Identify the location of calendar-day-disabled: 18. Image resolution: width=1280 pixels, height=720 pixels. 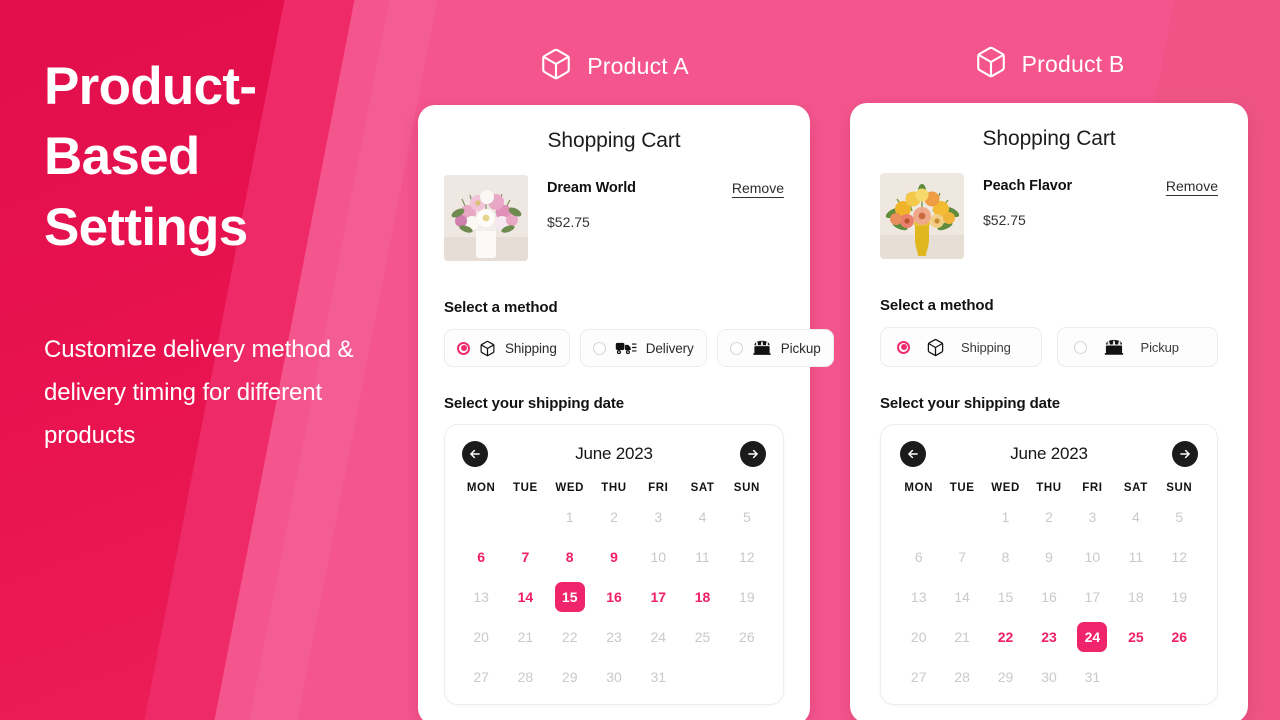
(1136, 597).